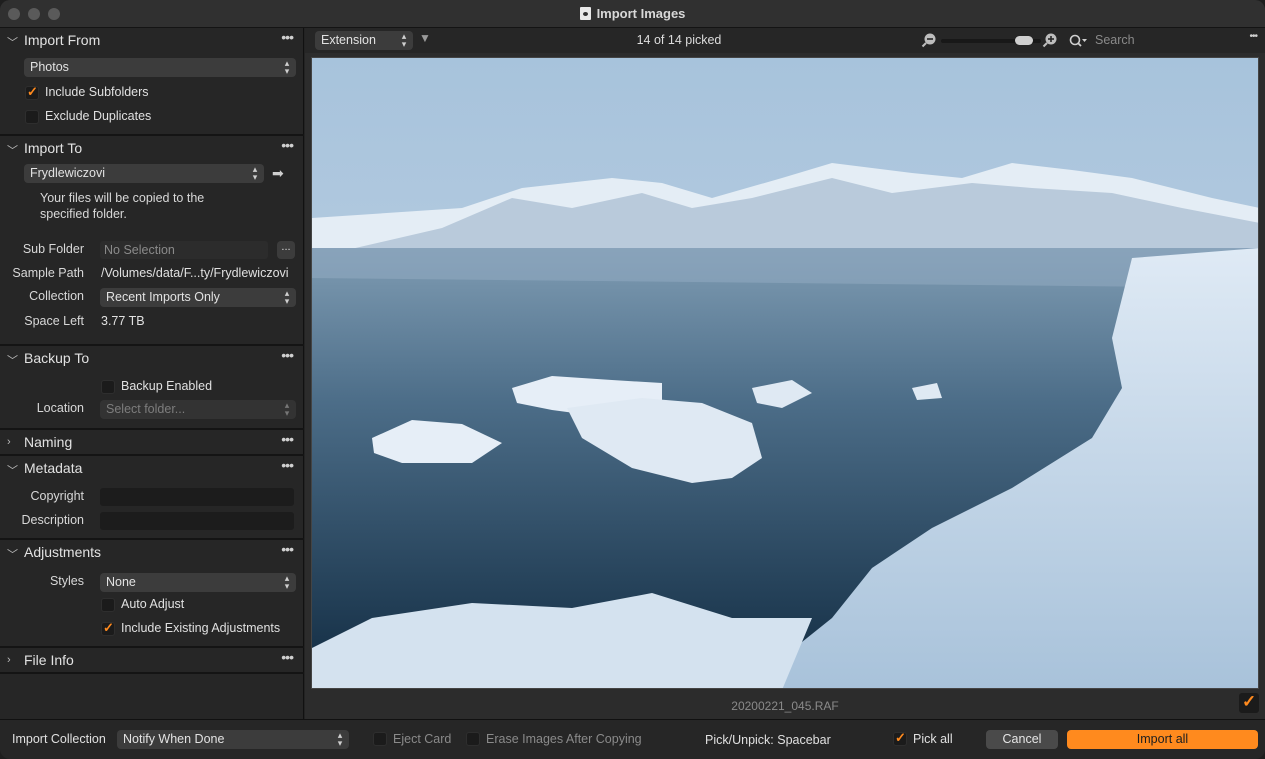 This screenshot has height=759, width=1265. What do you see at coordinates (1050, 40) in the screenshot?
I see `zoom-in-icon` at bounding box center [1050, 40].